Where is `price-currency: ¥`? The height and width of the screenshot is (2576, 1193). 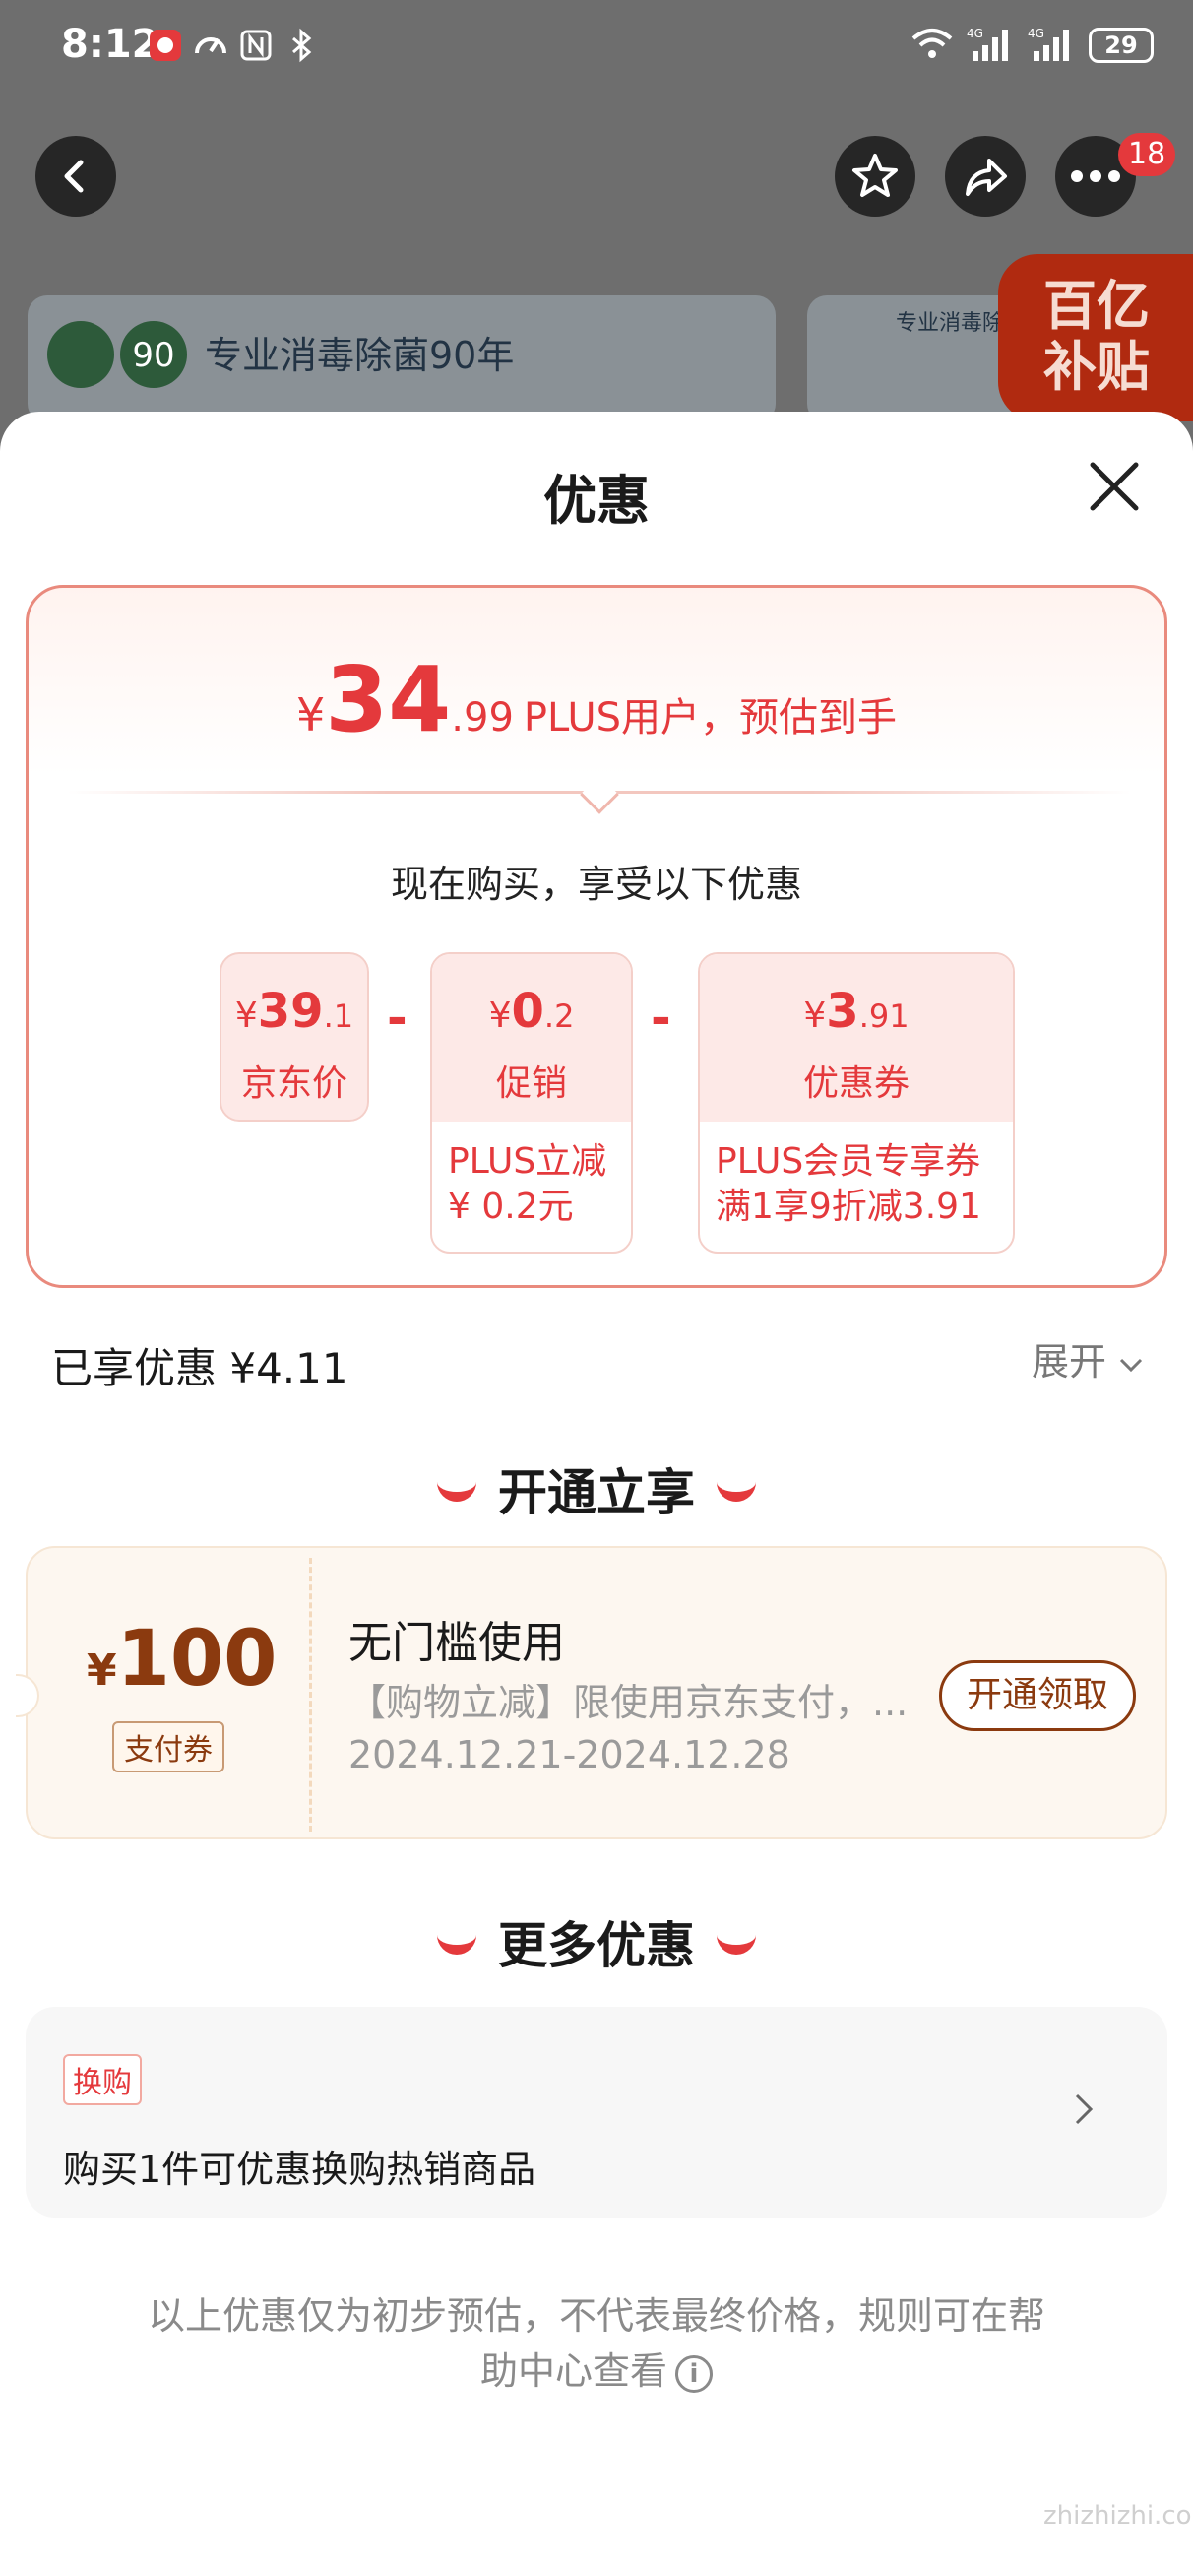
price-currency: ¥ is located at coordinates (310, 714).